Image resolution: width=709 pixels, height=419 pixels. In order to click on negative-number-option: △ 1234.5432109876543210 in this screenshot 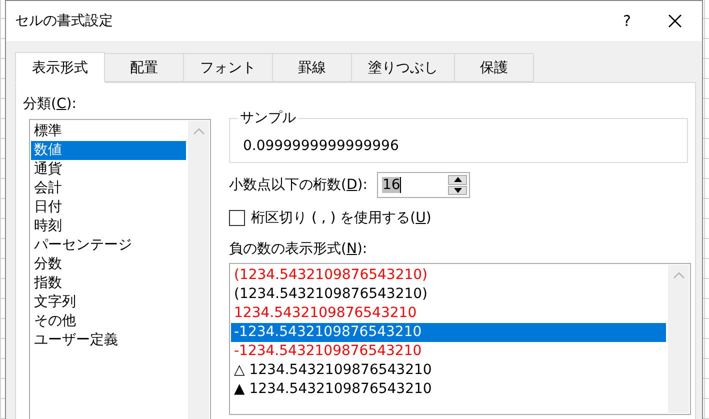, I will do `click(448, 370)`.